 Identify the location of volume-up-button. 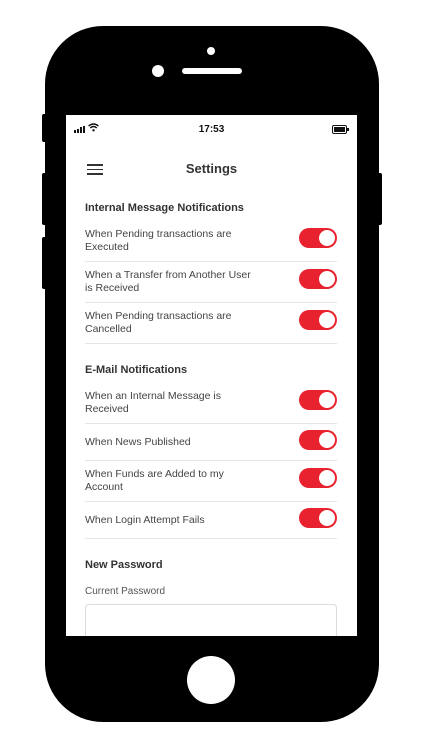
(44, 199).